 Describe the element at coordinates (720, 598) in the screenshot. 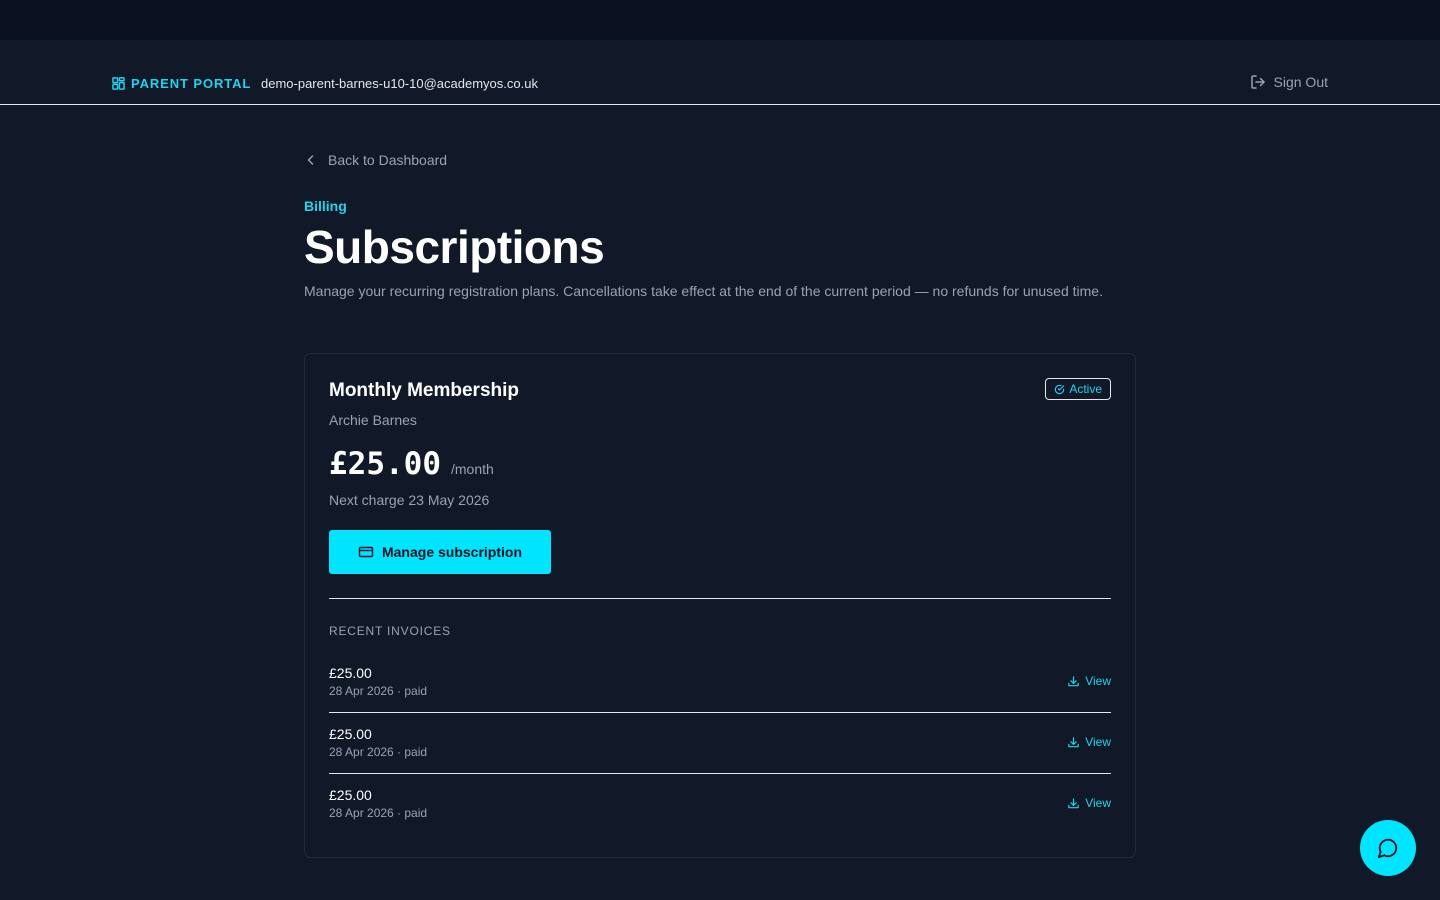

I see `divider` at that location.